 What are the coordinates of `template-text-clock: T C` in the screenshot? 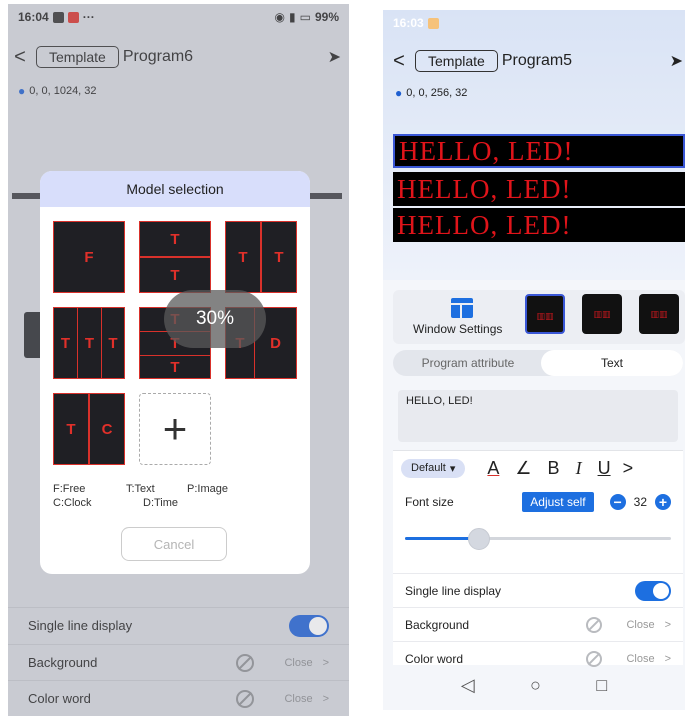 It's located at (89, 429).